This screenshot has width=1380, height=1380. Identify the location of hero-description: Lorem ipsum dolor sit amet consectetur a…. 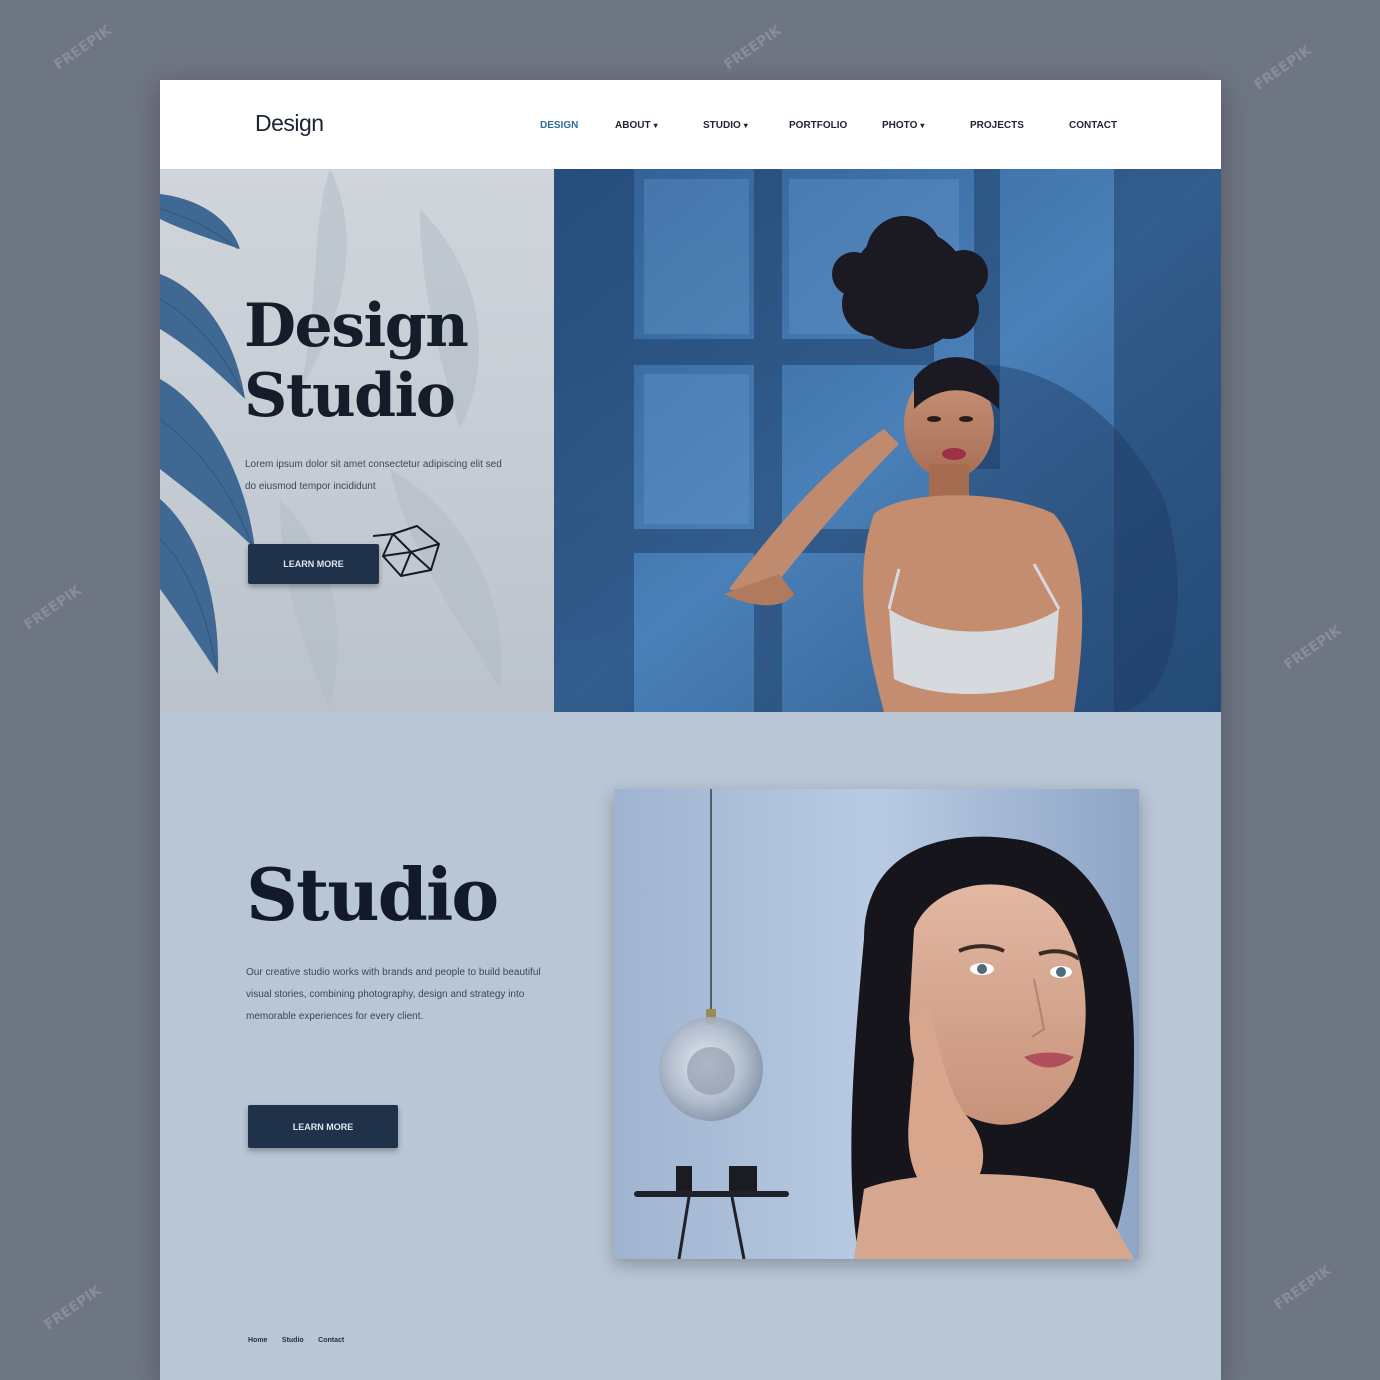
(373, 475).